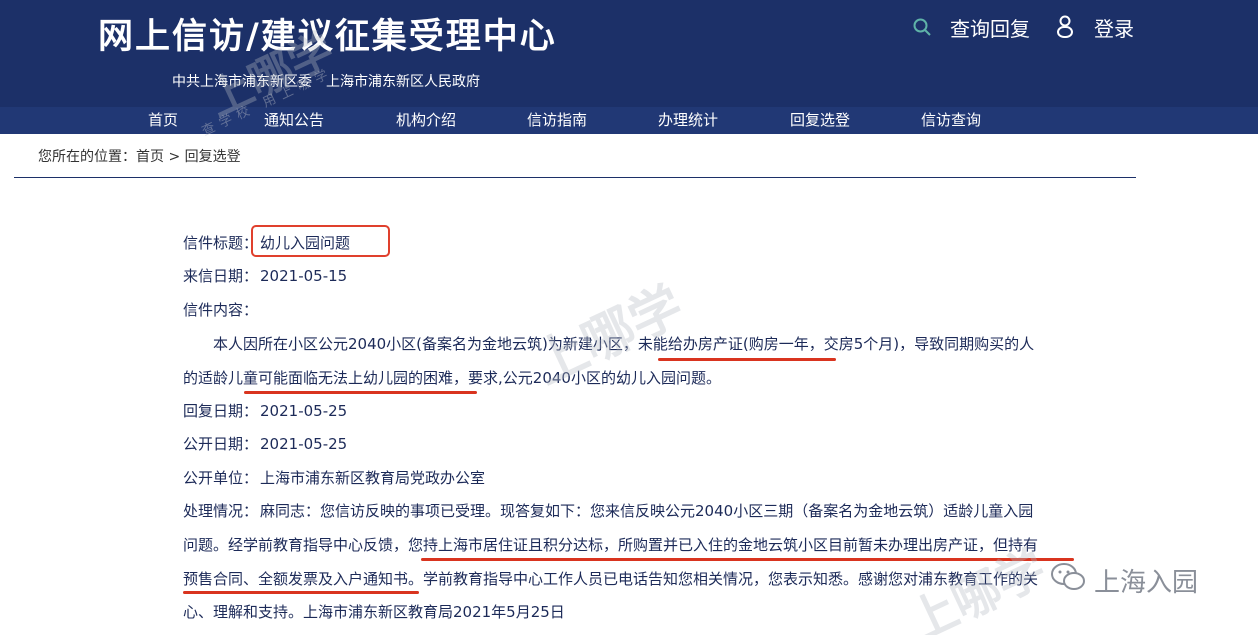 This screenshot has width=1258, height=635. Describe the element at coordinates (301, 592) in the screenshot. I see `underline-presale-contract` at that location.